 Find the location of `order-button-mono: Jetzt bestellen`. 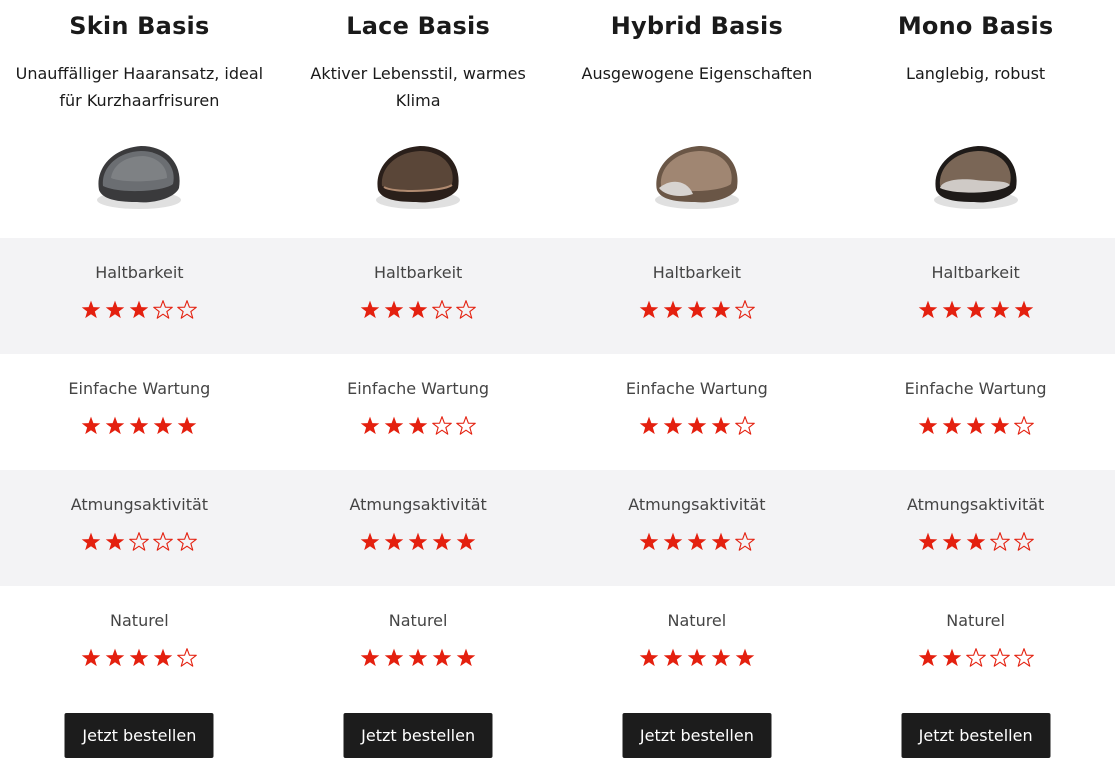

order-button-mono: Jetzt bestellen is located at coordinates (976, 735).